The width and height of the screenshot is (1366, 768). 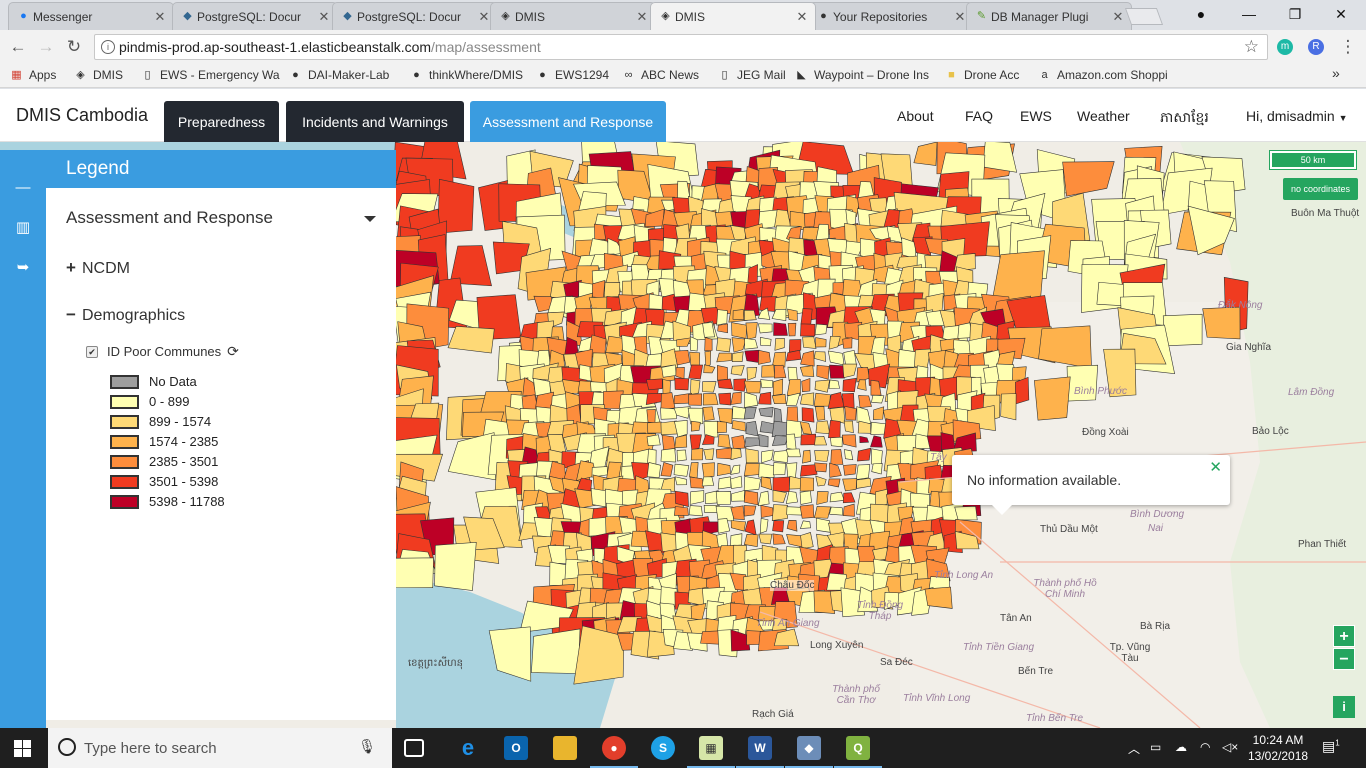 I want to click on tab-assessment-response: Assessment and Response, so click(x=568, y=121).